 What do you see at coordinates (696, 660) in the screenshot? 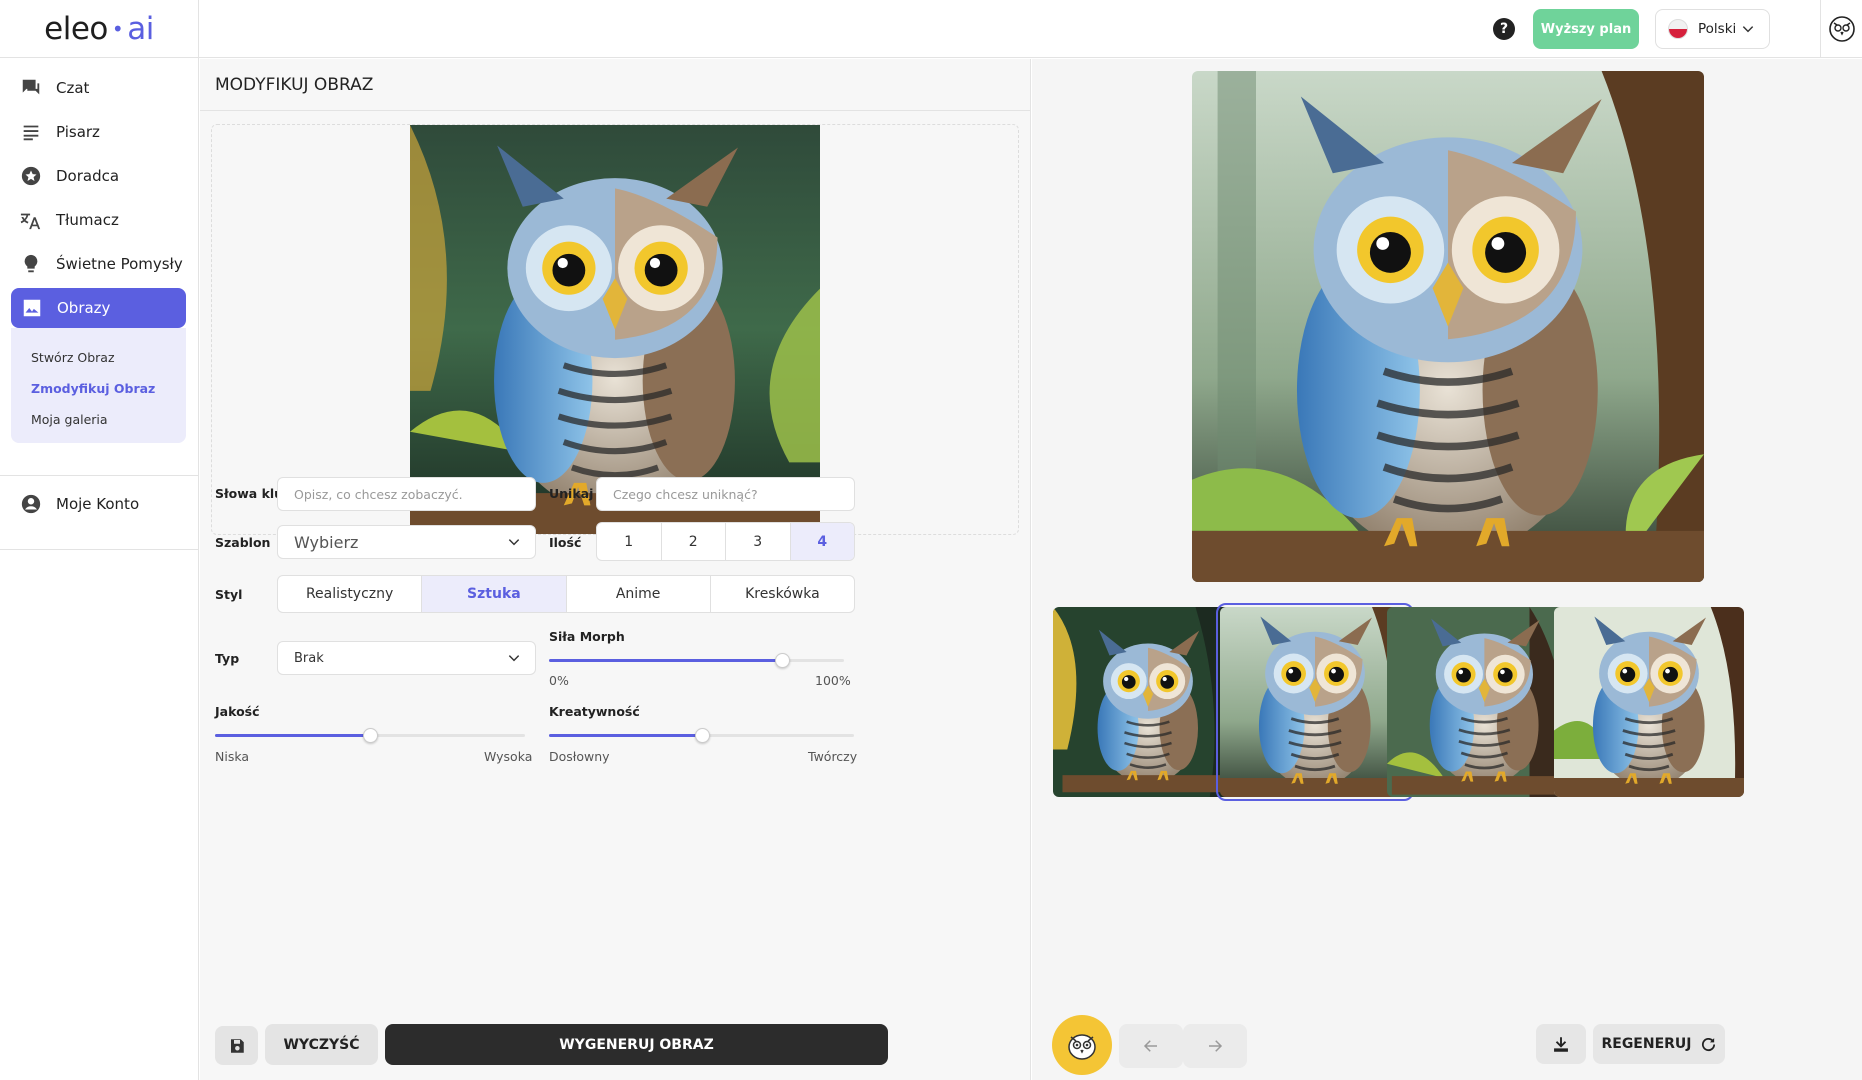
I see `morph-strength-slider` at bounding box center [696, 660].